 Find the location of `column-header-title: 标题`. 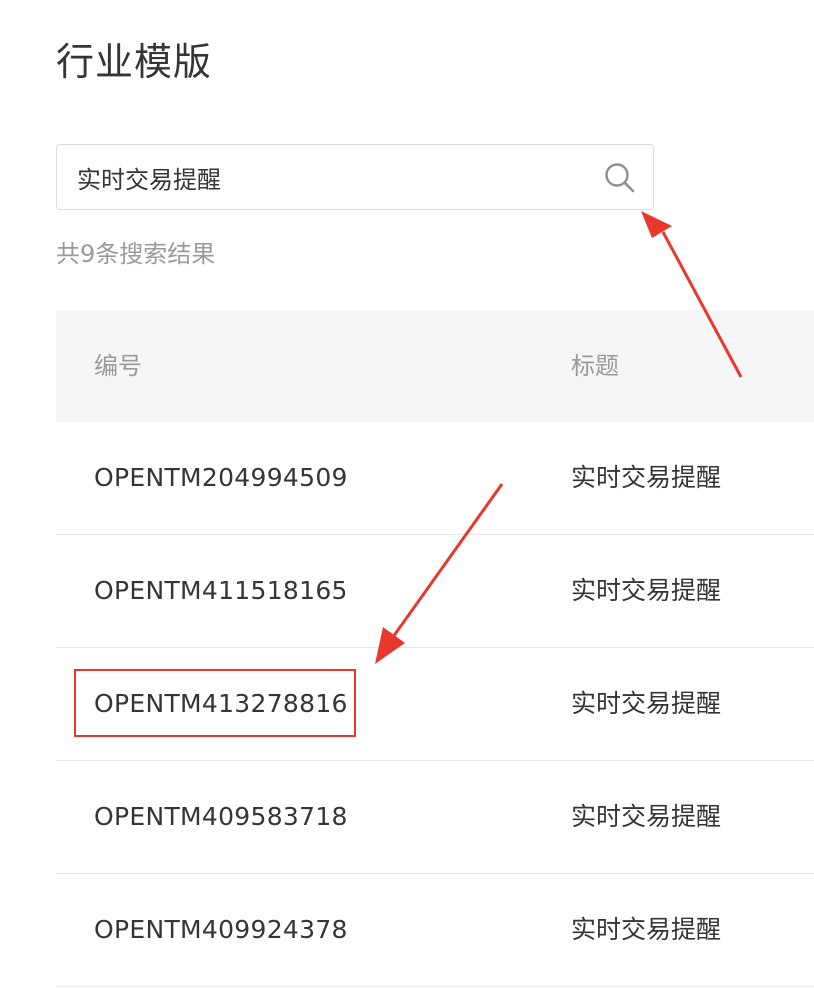

column-header-title: 标题 is located at coordinates (595, 366).